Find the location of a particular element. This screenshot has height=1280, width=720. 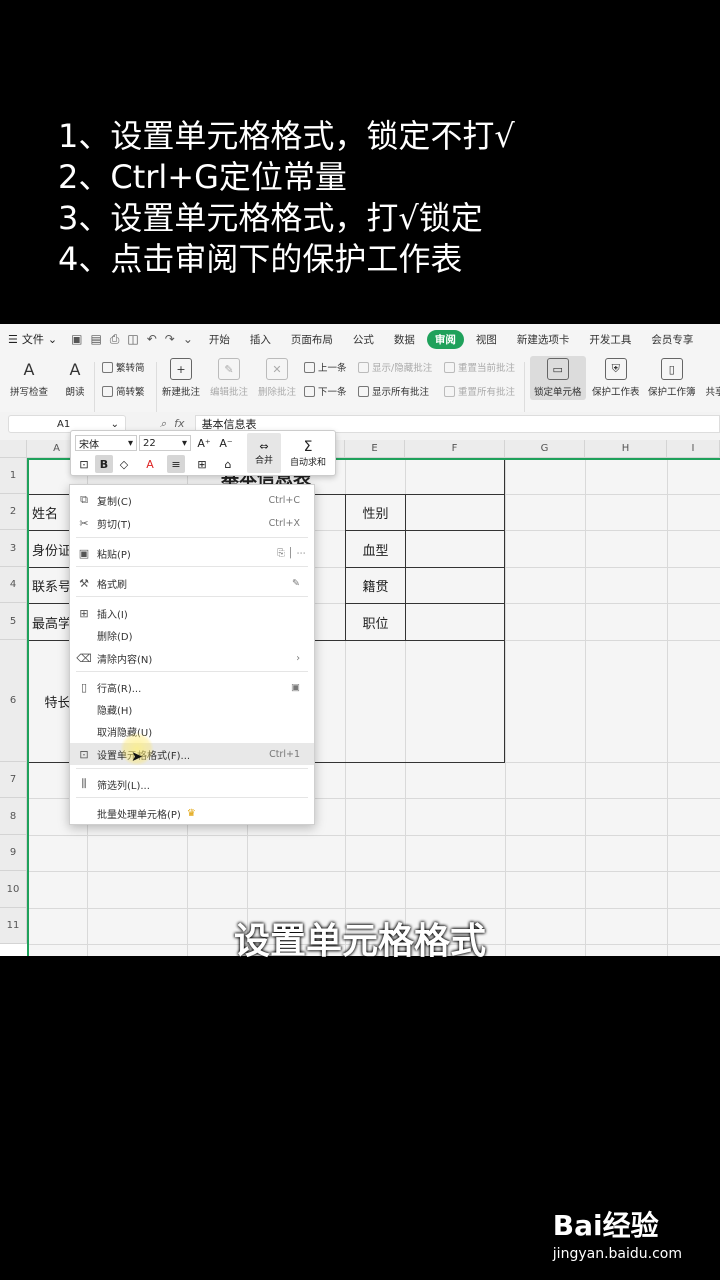

delete-comment-button: ✕ 删除批注 is located at coordinates (277, 378).